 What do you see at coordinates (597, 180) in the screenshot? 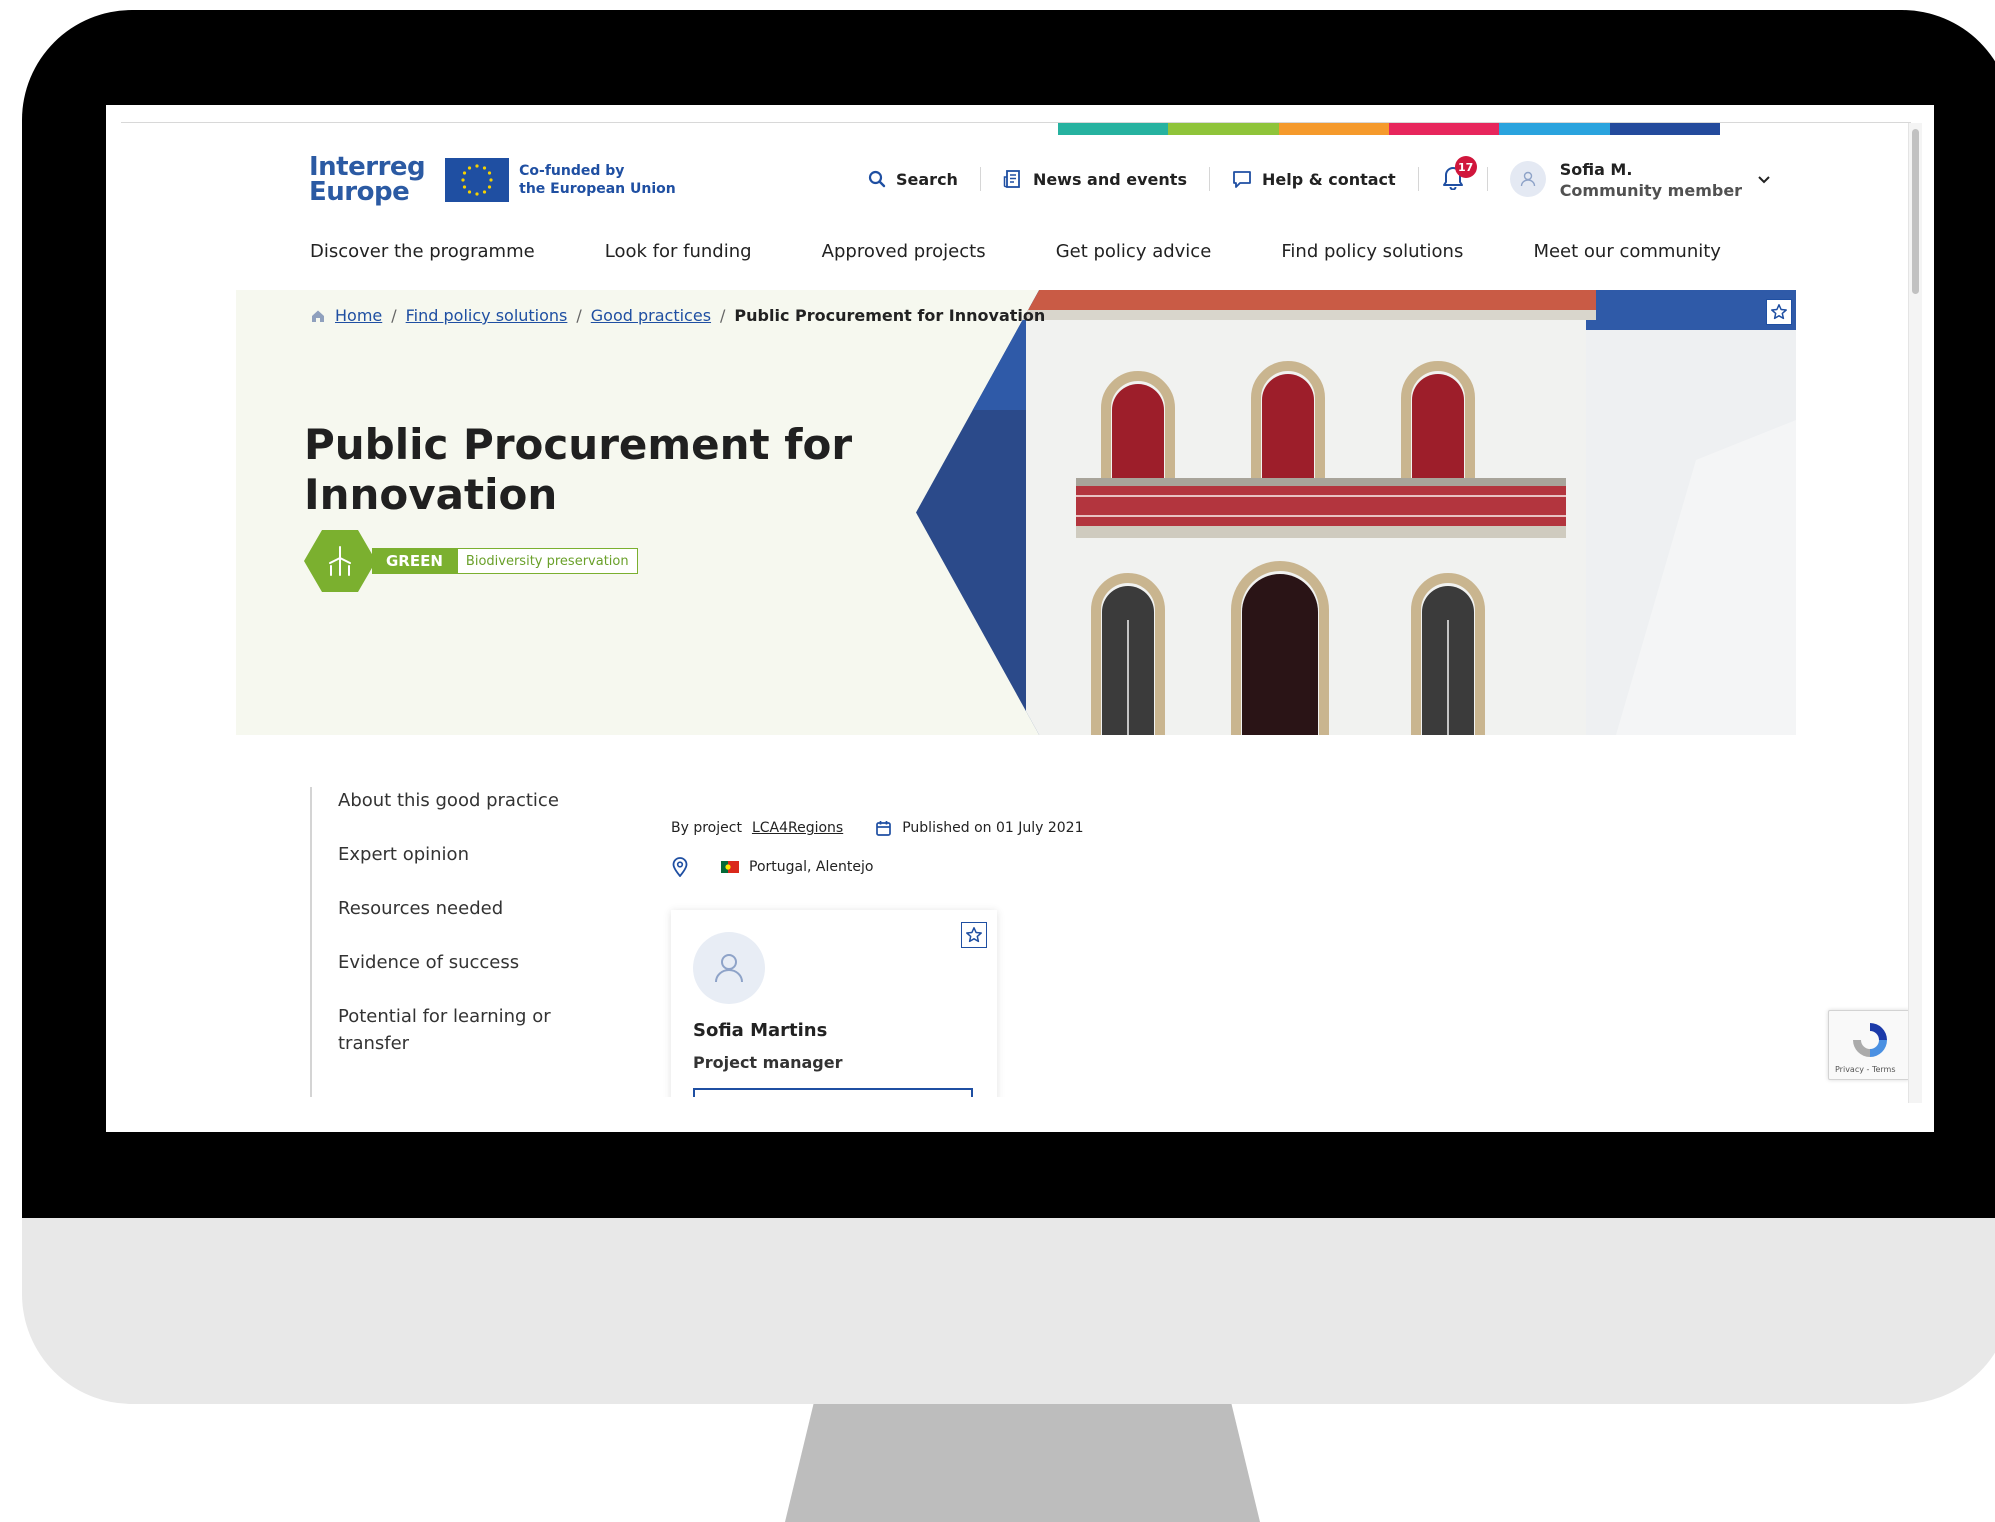
I see `eu-cofunded-text: Co-funded by the European Union` at bounding box center [597, 180].